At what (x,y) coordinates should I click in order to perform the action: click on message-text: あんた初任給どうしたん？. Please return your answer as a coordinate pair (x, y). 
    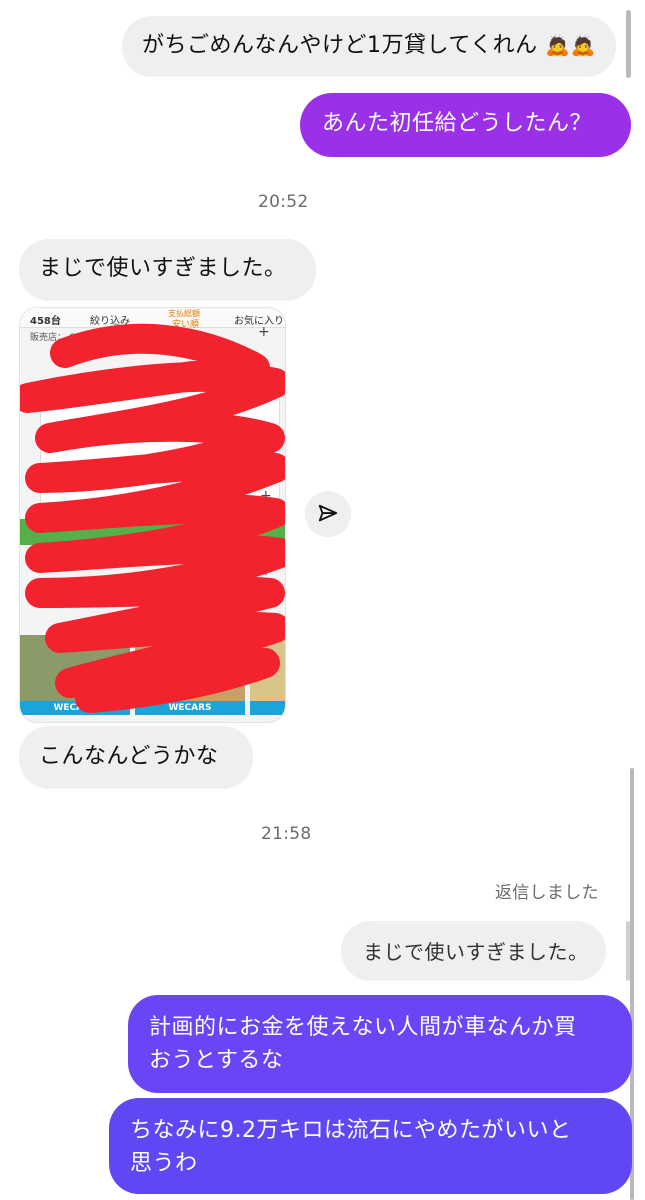
    Looking at the image, I should click on (457, 123).